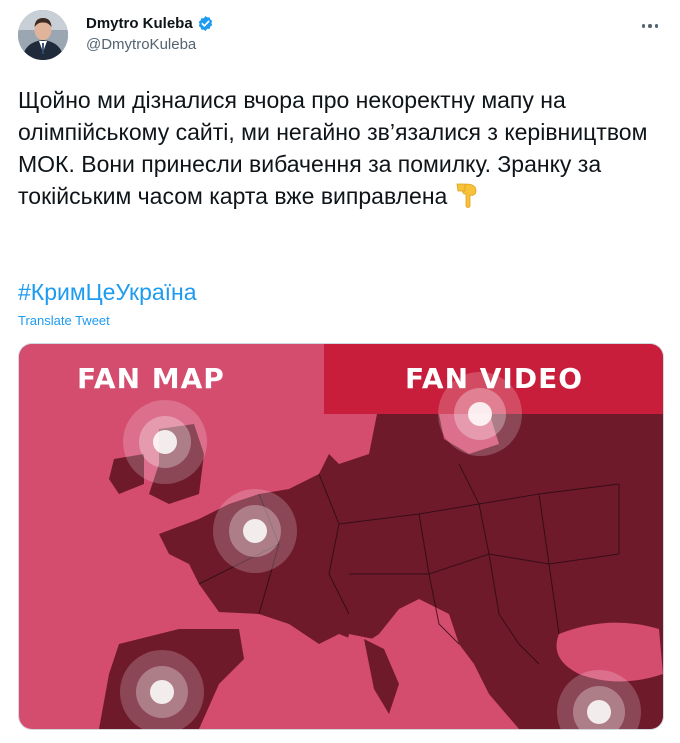  What do you see at coordinates (64, 320) in the screenshot?
I see `translate-tweet-link: Translate Tweet` at bounding box center [64, 320].